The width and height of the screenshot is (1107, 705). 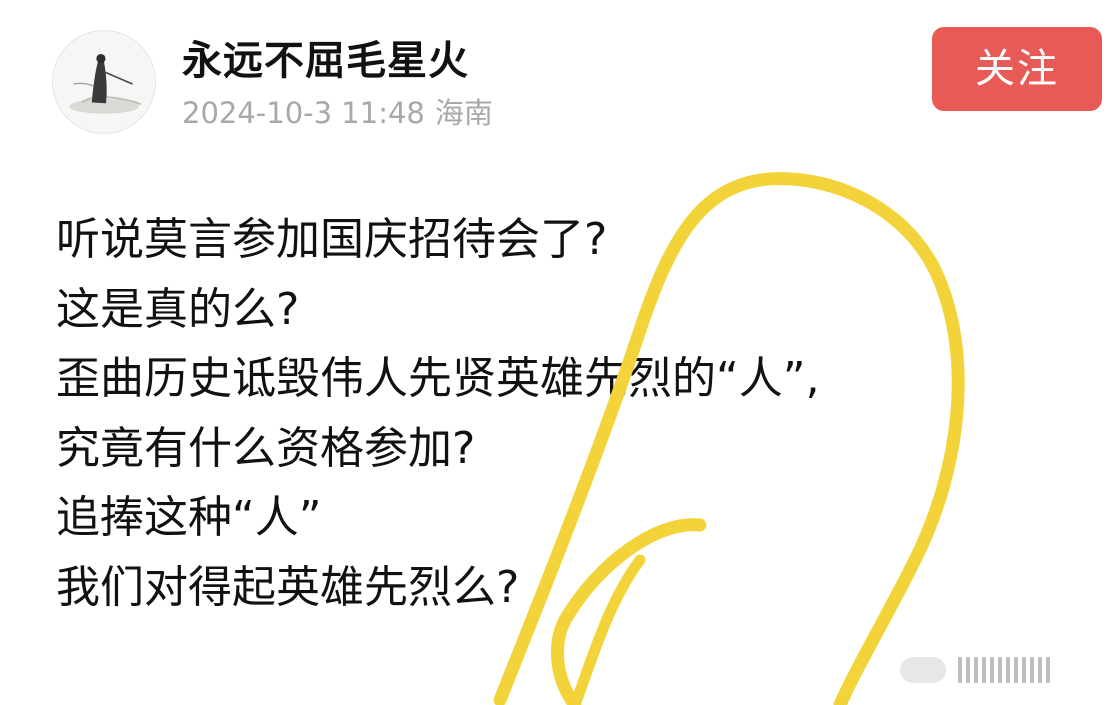 I want to click on author-avatar, so click(x=104, y=82).